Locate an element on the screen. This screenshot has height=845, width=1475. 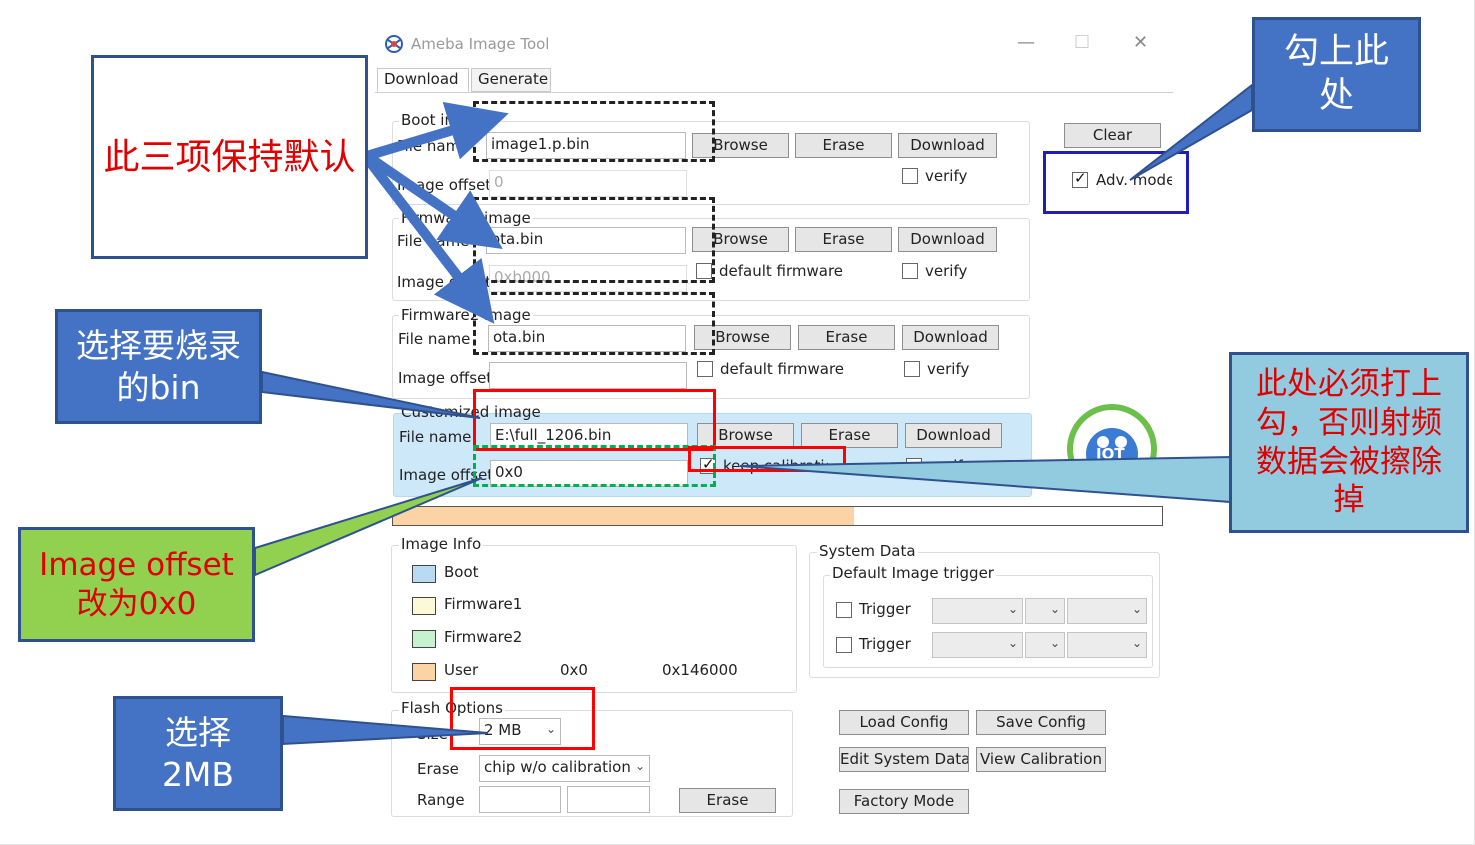
callout-2mb-line2: 2MB is located at coordinates (198, 774).